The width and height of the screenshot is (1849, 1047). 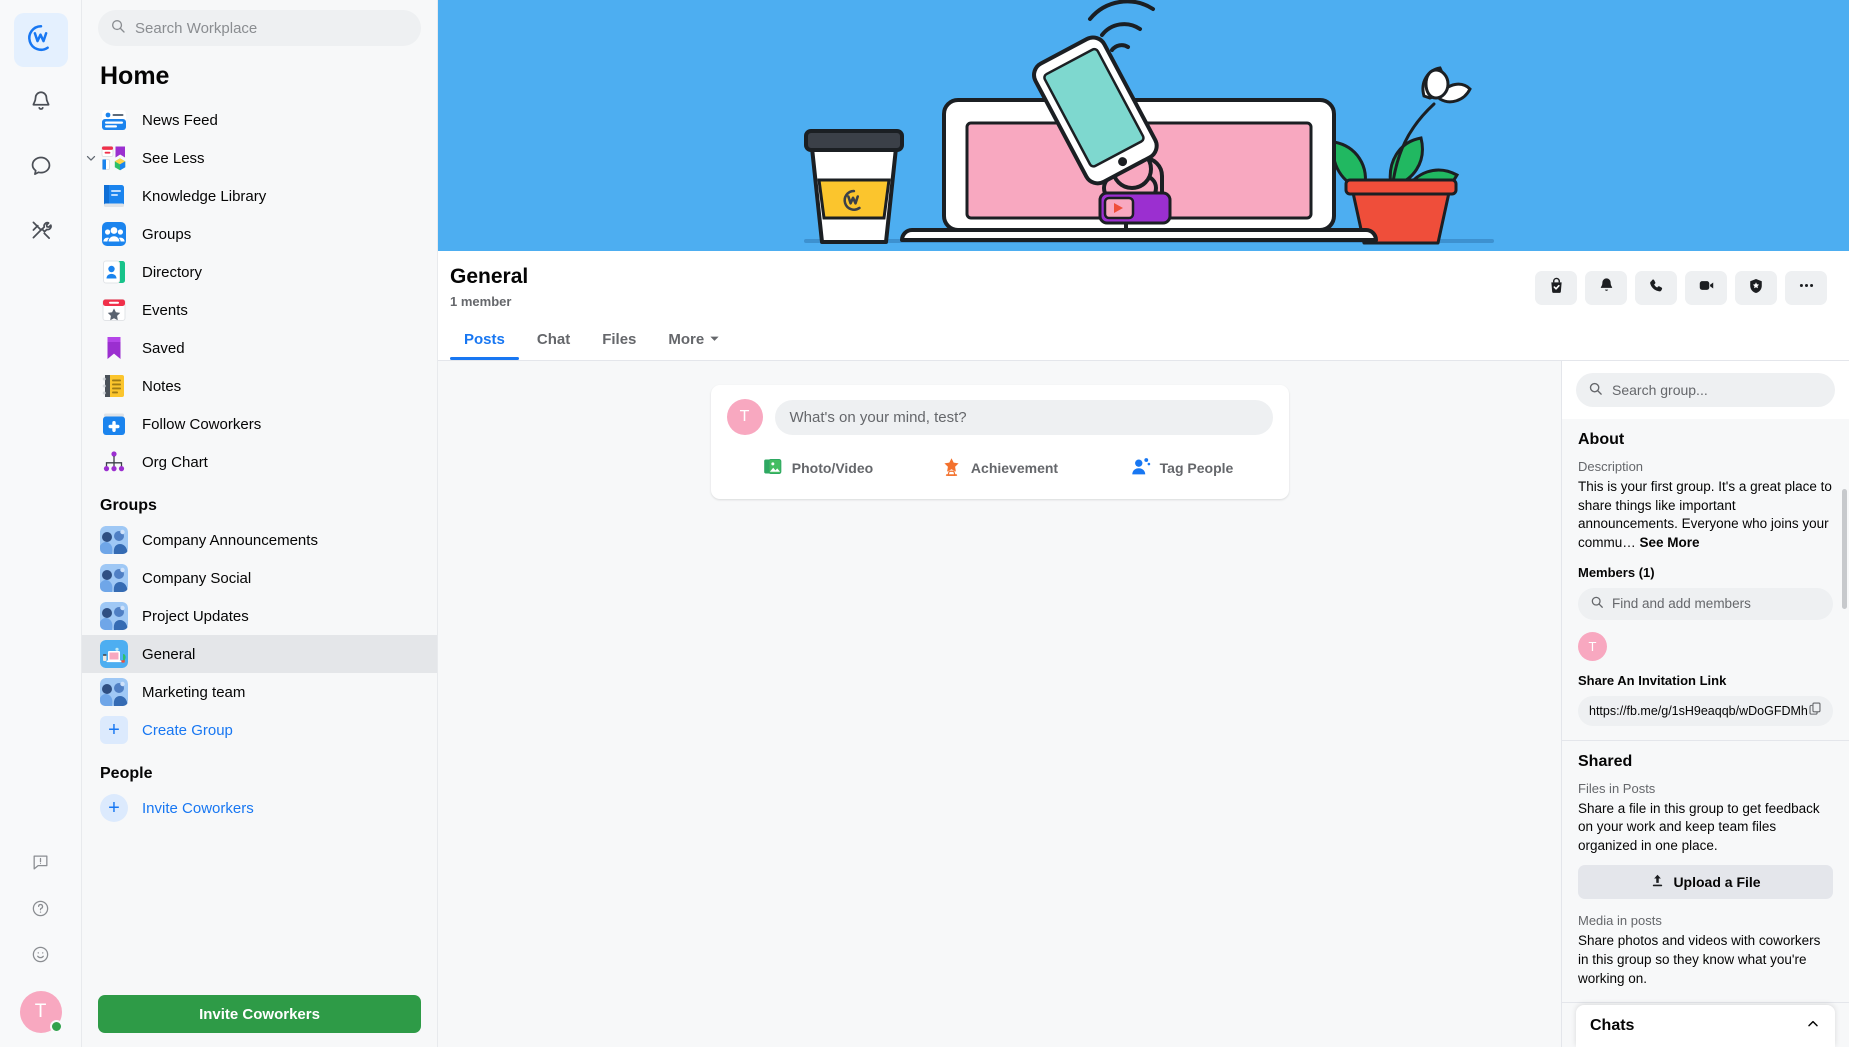 What do you see at coordinates (1705, 603) in the screenshot?
I see `find-members-input: Find and add members` at bounding box center [1705, 603].